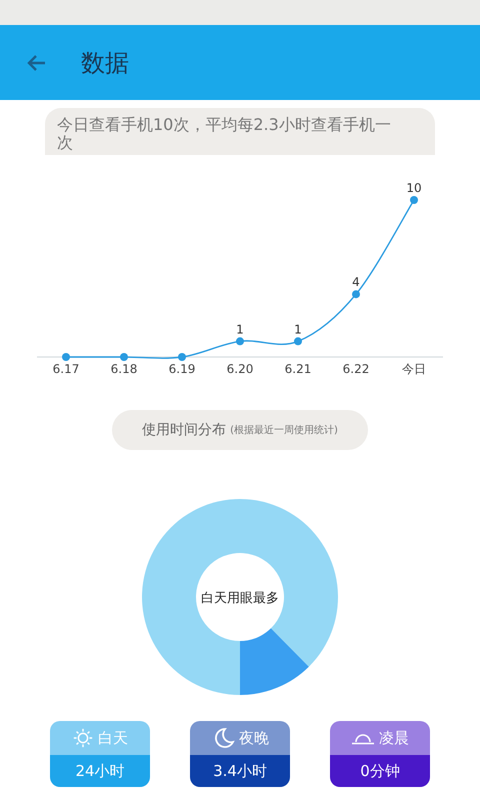 The image size is (480, 800). What do you see at coordinates (124, 369) in the screenshot?
I see `axis-label: 6.18` at bounding box center [124, 369].